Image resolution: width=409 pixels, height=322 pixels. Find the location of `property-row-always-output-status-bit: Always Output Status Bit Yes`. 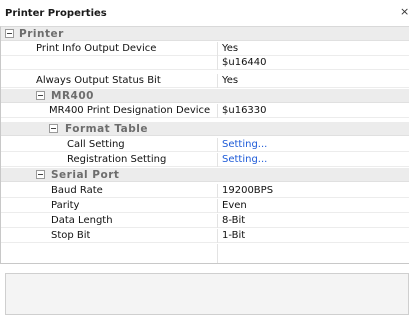

property-row-always-output-status-bit: Always Output Status Bit Yes is located at coordinates (205, 81).